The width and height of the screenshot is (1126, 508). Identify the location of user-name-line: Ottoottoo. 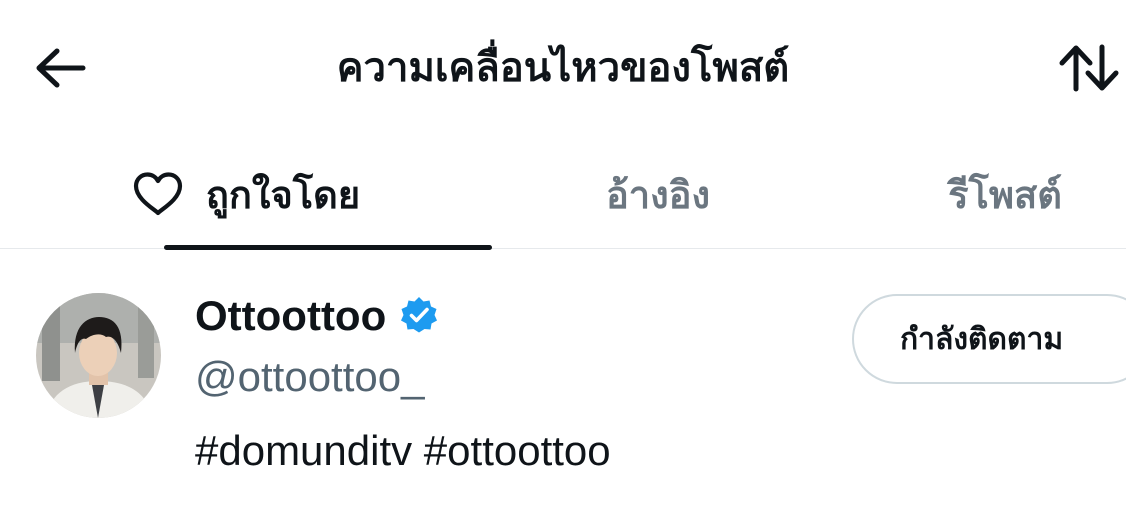
(317, 316).